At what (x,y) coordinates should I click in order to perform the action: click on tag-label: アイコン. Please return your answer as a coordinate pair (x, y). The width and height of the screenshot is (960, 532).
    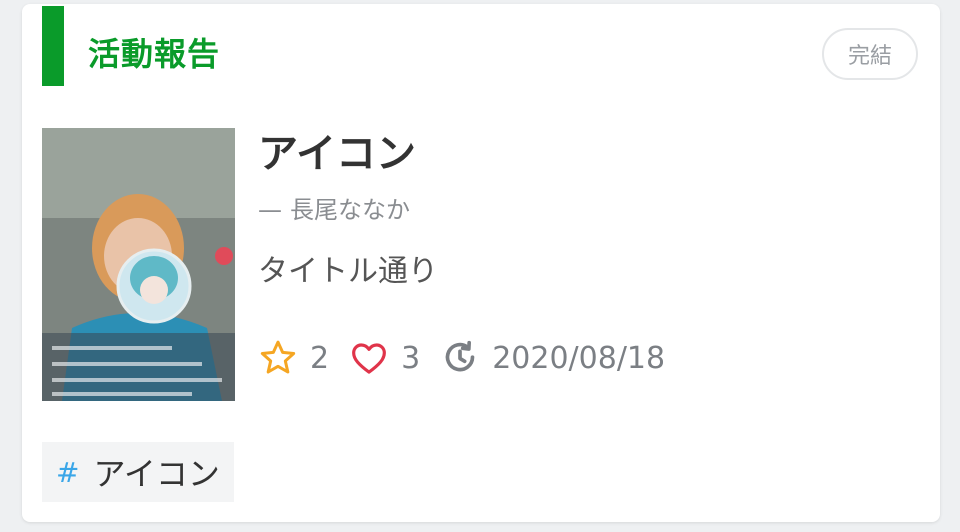
    Looking at the image, I should click on (156, 474).